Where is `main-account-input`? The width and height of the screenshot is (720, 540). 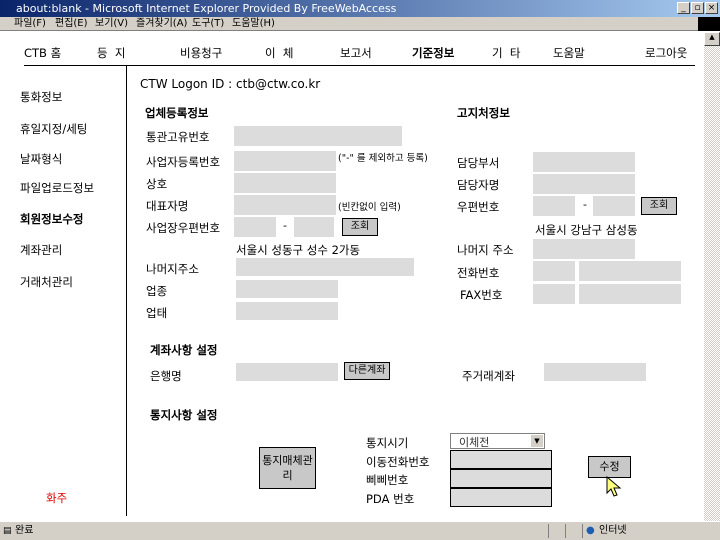 main-account-input is located at coordinates (595, 372).